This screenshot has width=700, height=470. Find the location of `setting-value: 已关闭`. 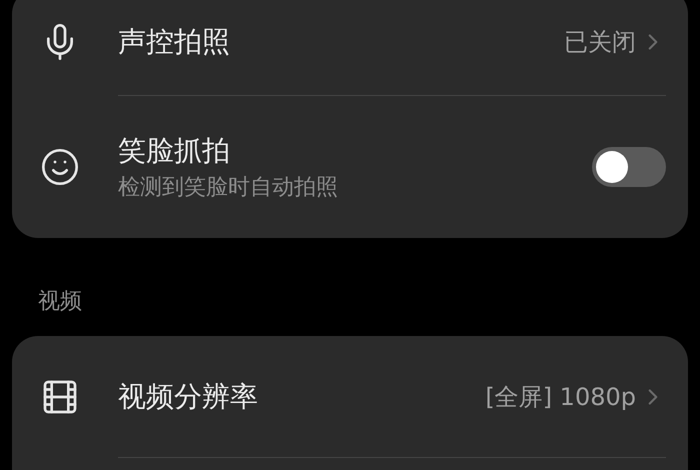

setting-value: 已关闭 is located at coordinates (600, 42).